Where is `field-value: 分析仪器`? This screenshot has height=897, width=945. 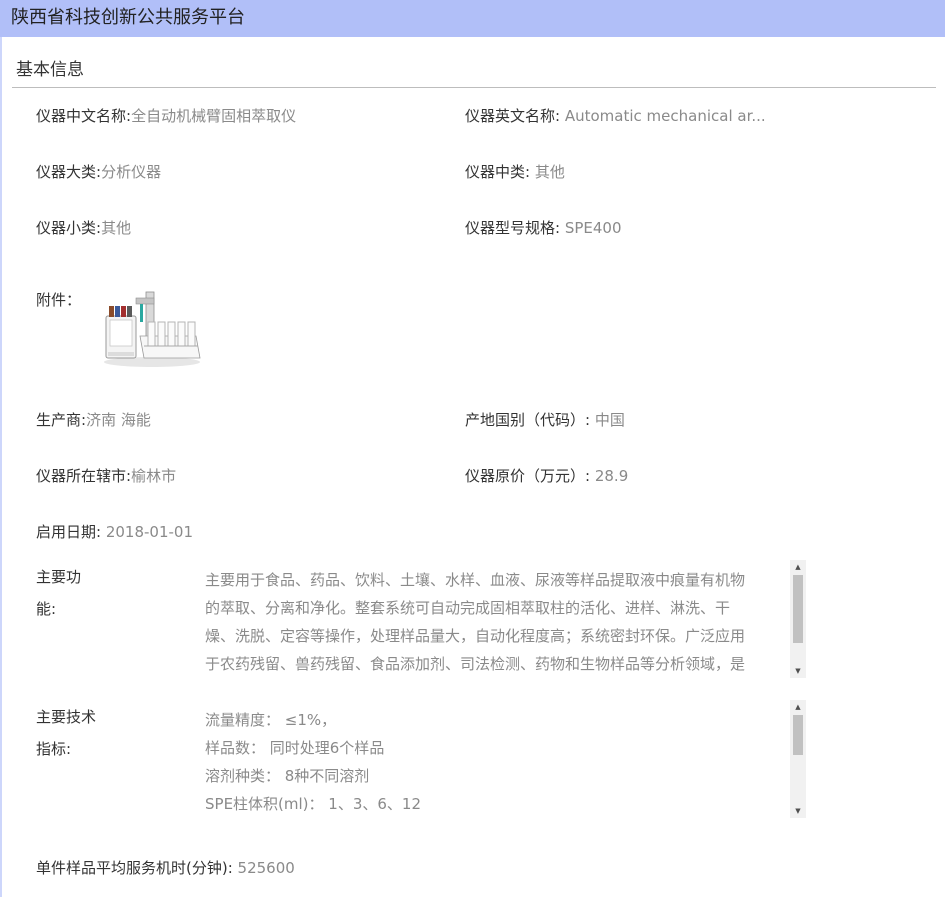
field-value: 分析仪器 is located at coordinates (131, 172).